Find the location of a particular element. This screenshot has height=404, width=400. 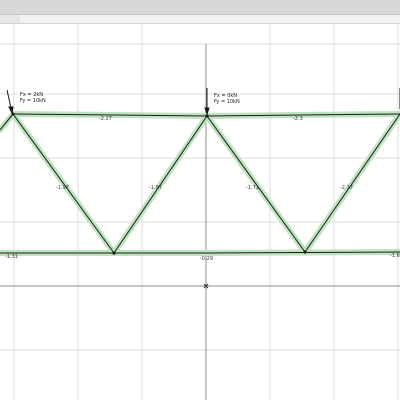

load-arrowhead-left is located at coordinates (11, 110).